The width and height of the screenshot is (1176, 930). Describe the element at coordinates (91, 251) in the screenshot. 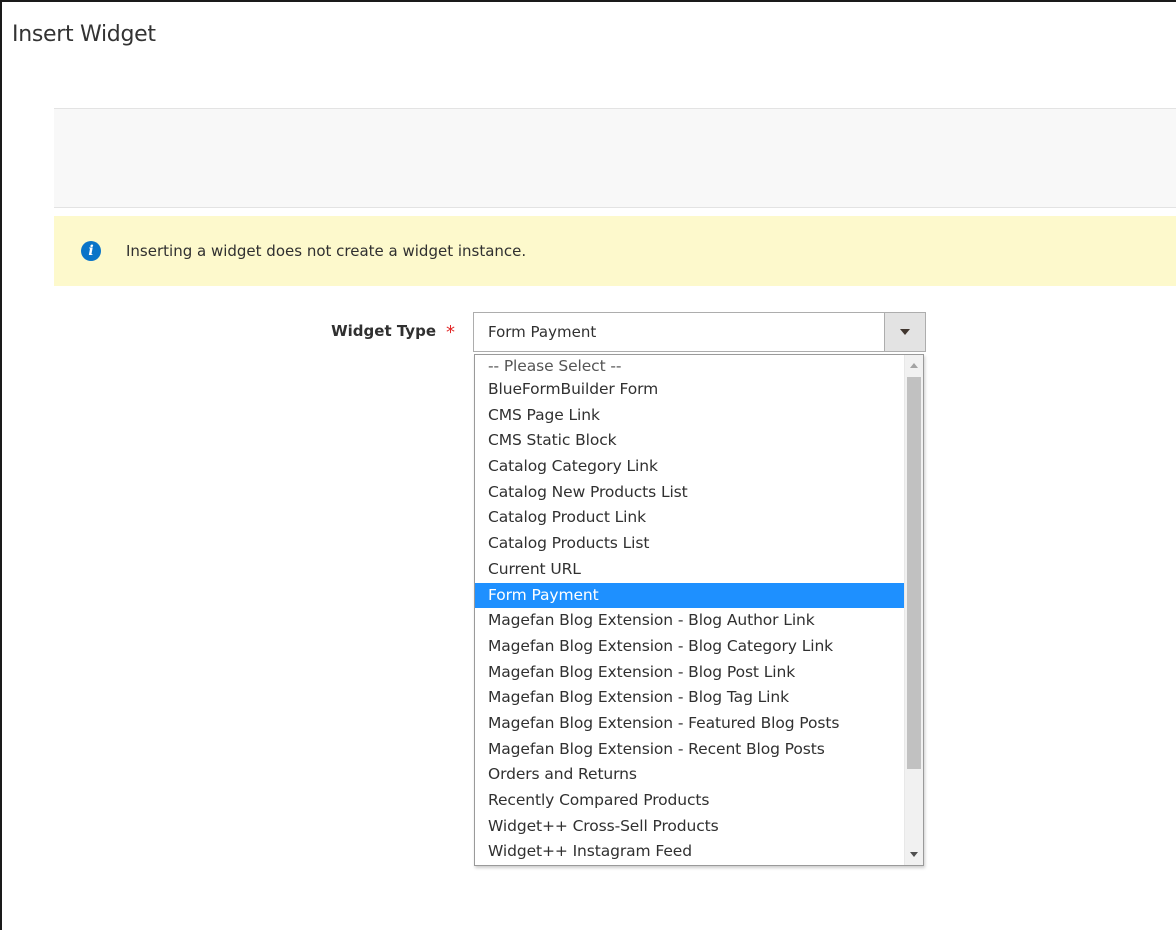

I see `info-icon: i` at that location.